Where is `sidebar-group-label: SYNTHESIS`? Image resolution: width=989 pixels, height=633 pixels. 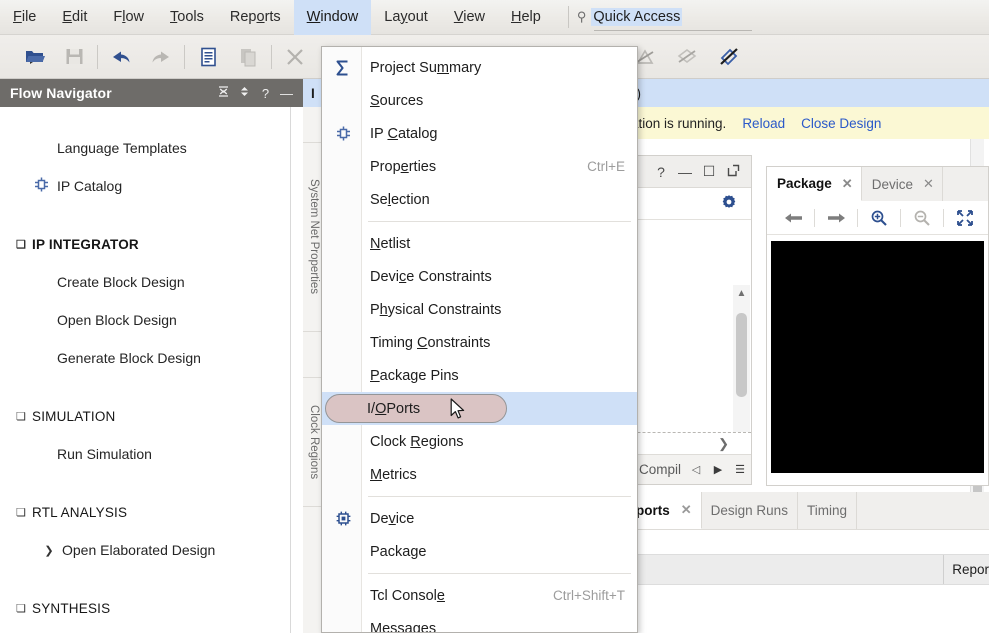
sidebar-group-label: SYNTHESIS is located at coordinates (71, 608).